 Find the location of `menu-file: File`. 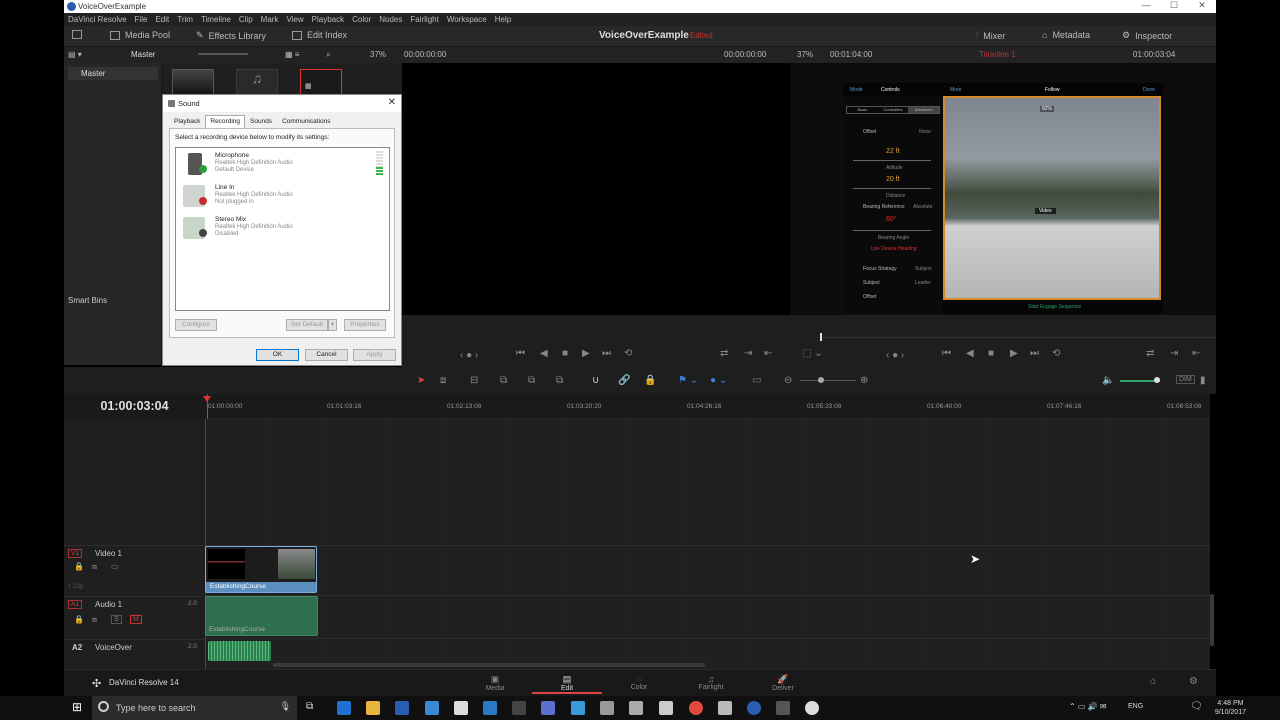

menu-file: File is located at coordinates (141, 19).